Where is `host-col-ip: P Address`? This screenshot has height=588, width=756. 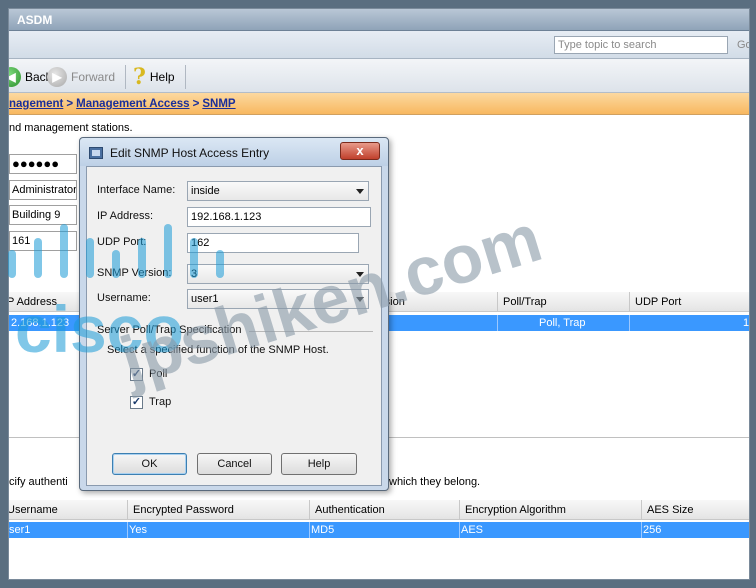
host-col-ip: P Address is located at coordinates (33, 302).